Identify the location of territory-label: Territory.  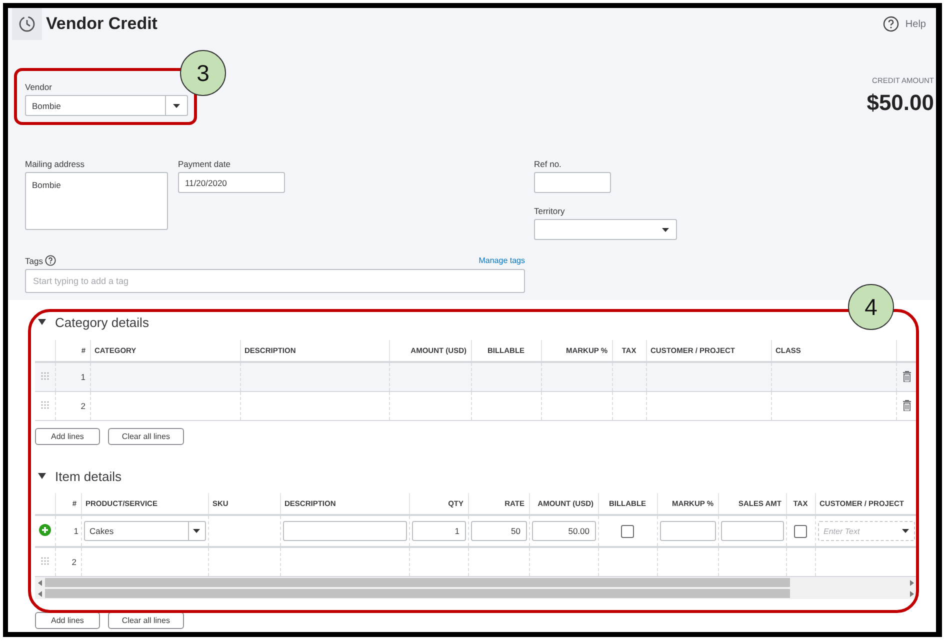
(550, 211).